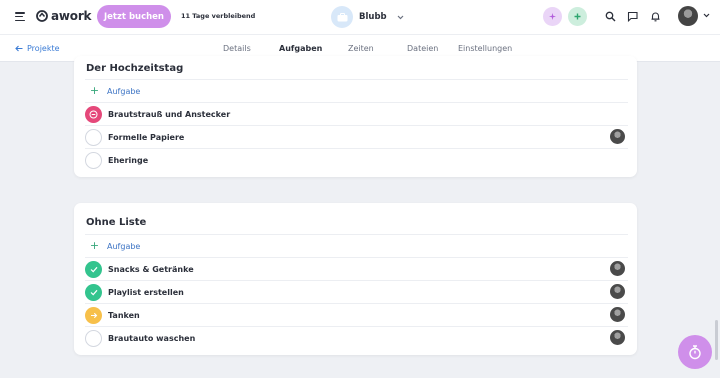 The height and width of the screenshot is (378, 720). I want to click on trial-remaining-text: 11 Tage verbleibend, so click(218, 16).